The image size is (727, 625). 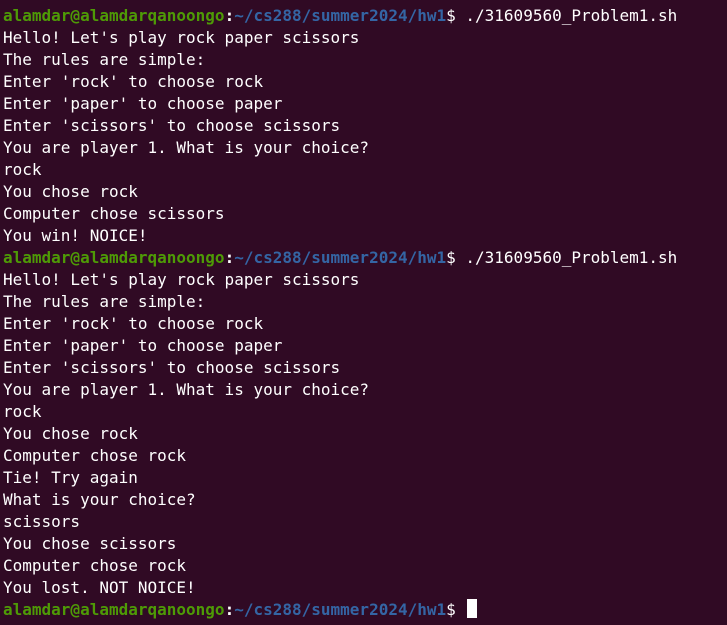 I want to click on output-line: What is your choice?, so click(x=99, y=499).